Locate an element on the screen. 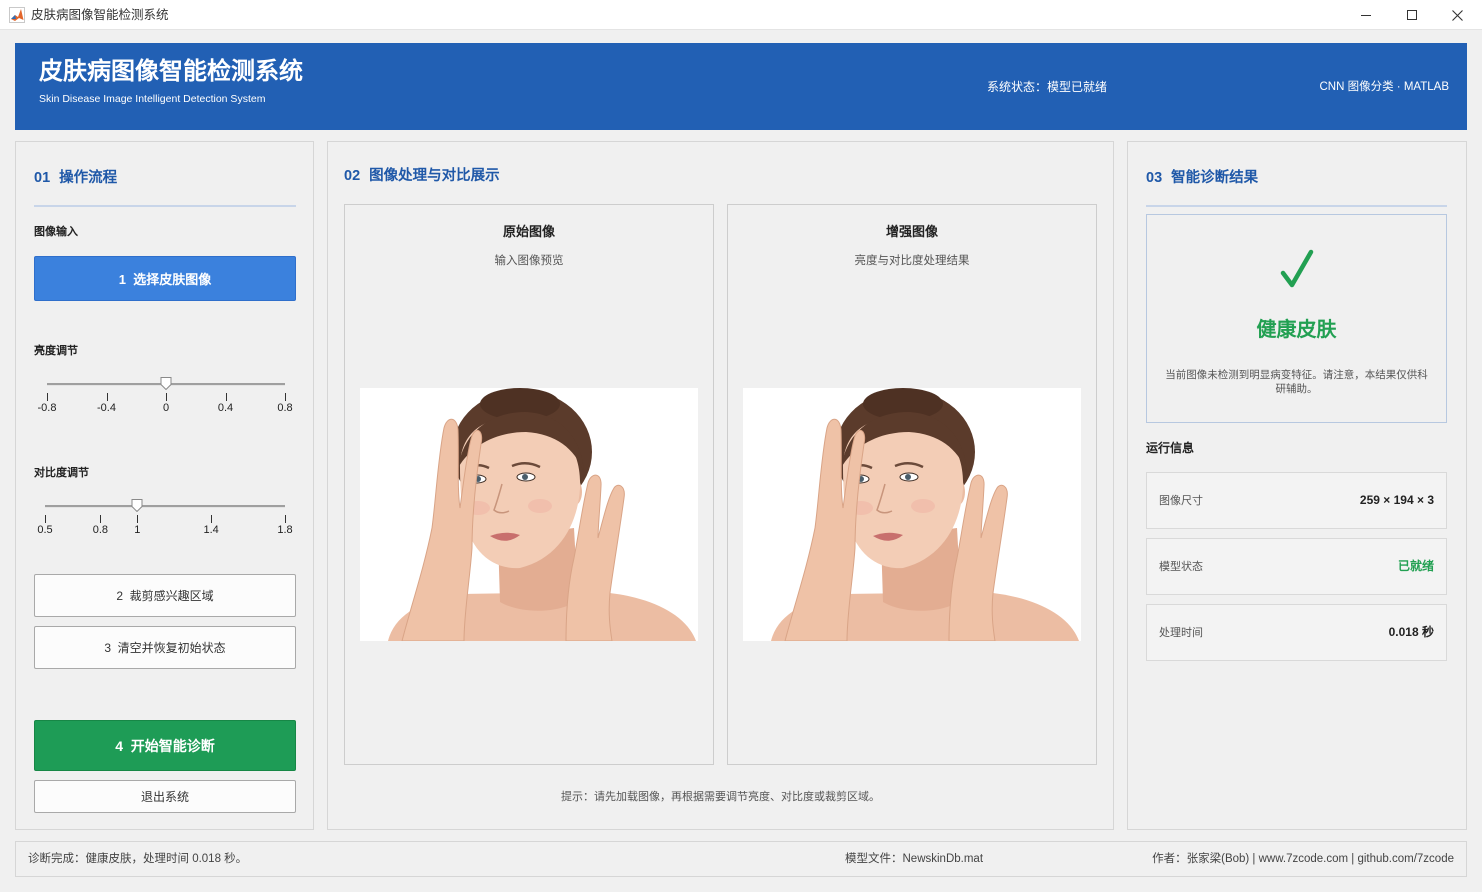  info-card-model-status: 模型状态 已就绪 is located at coordinates (1296, 566).